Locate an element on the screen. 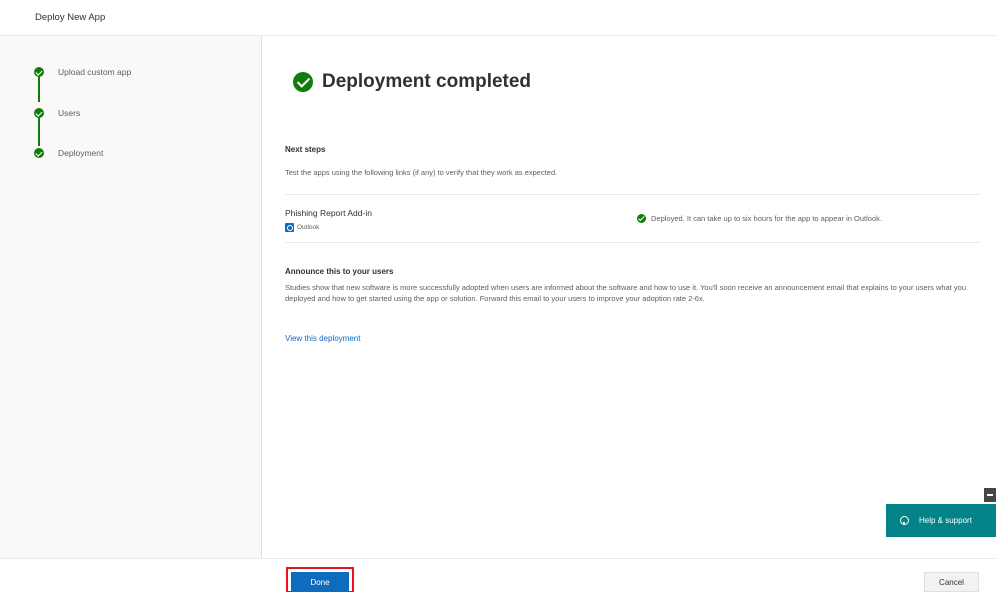  help-support-button: Help & support is located at coordinates (941, 520).